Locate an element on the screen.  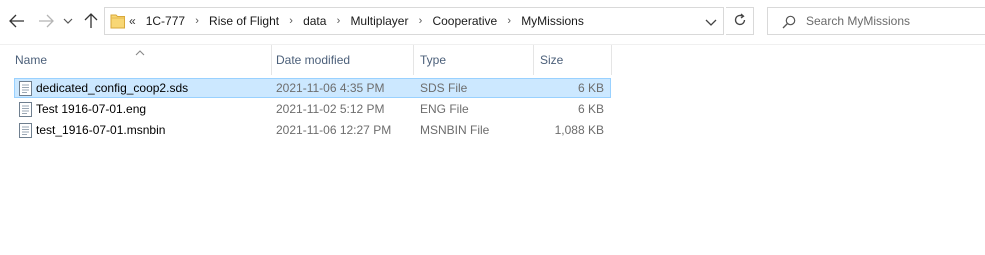
file-name: dedicated_config_coop2.sds is located at coordinates (112, 88).